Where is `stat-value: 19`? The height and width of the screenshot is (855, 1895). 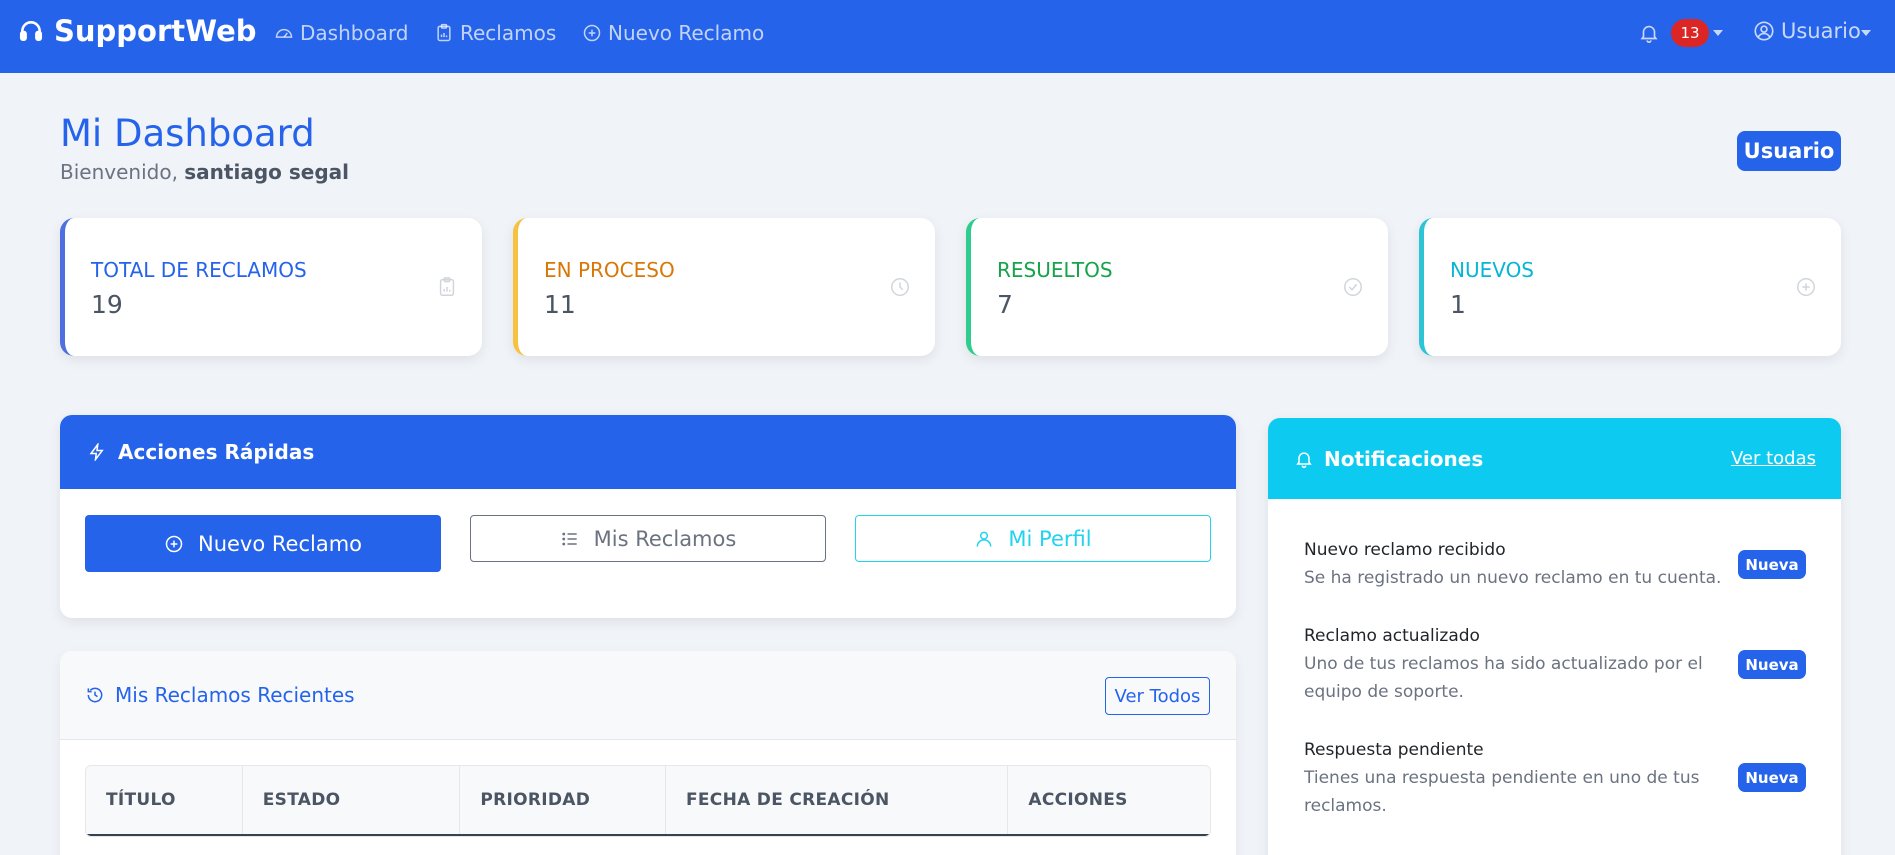
stat-value: 19 is located at coordinates (107, 304).